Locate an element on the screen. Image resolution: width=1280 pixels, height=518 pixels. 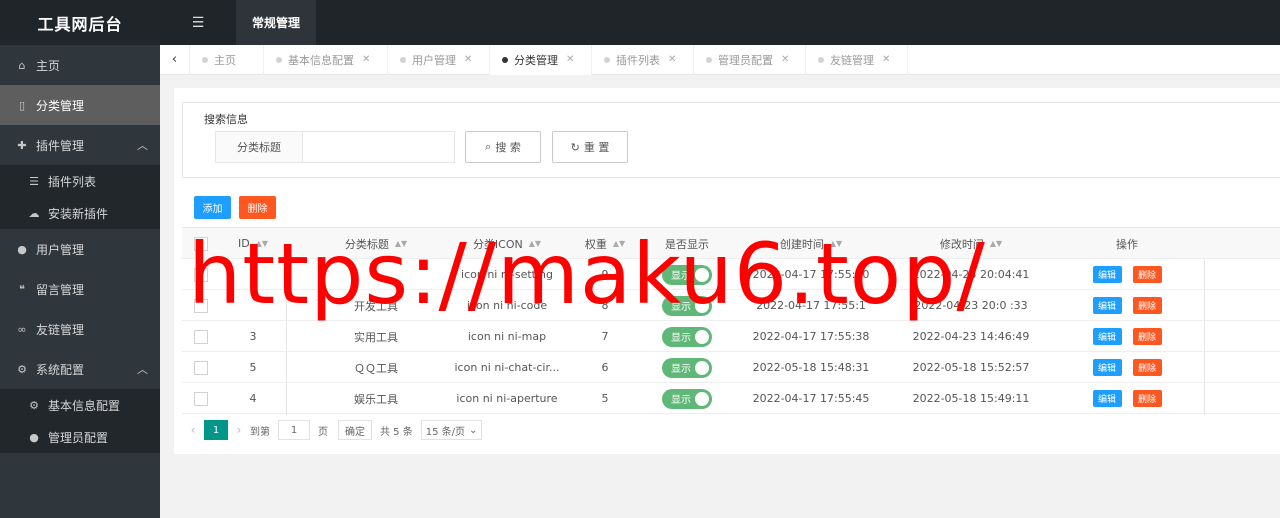
pager-size-value: 15 条/页 is located at coordinates (445, 432).